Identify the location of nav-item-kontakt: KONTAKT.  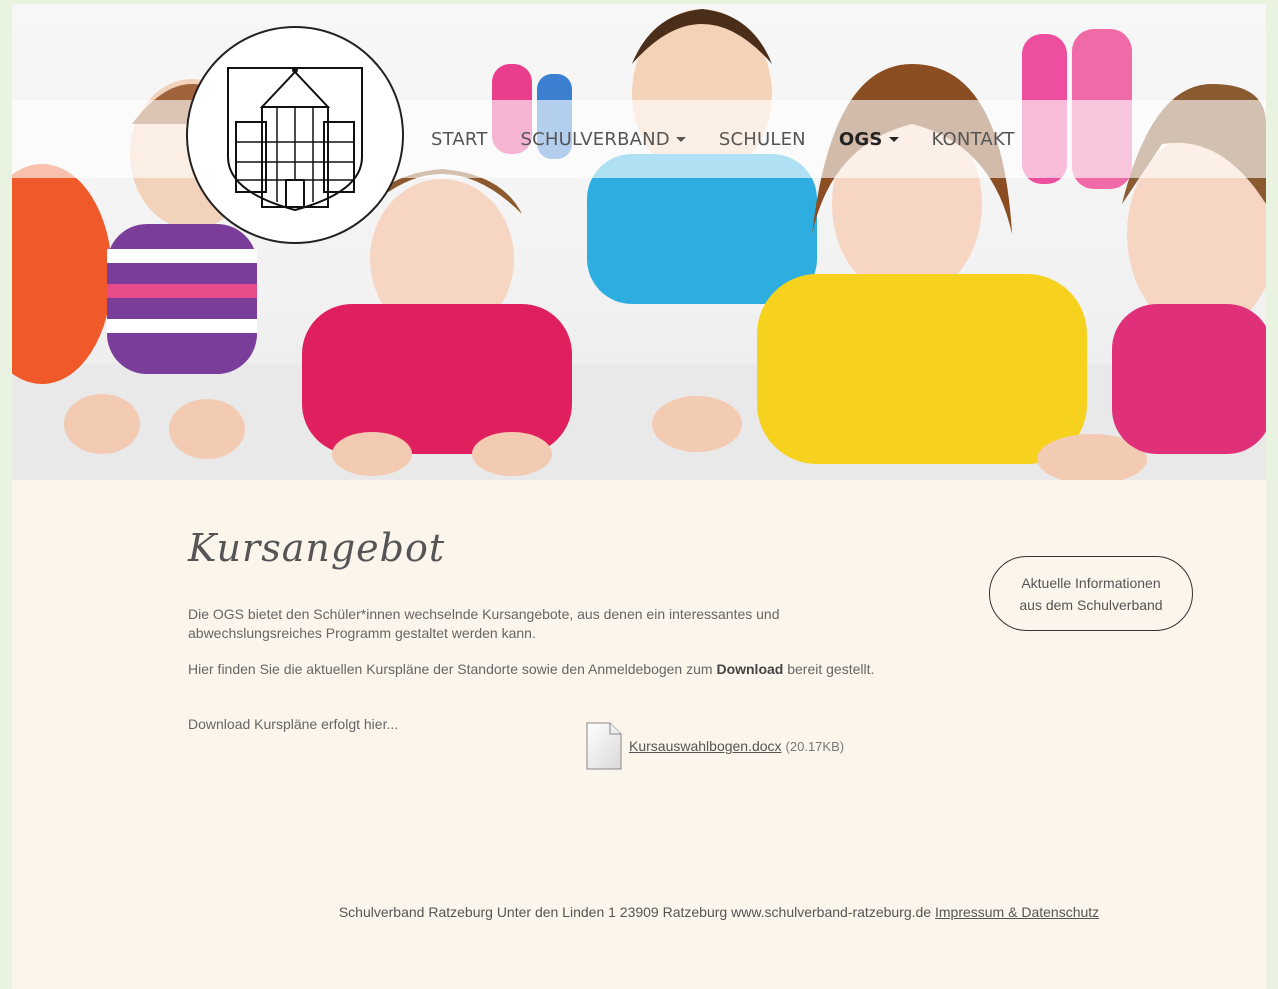
(973, 139).